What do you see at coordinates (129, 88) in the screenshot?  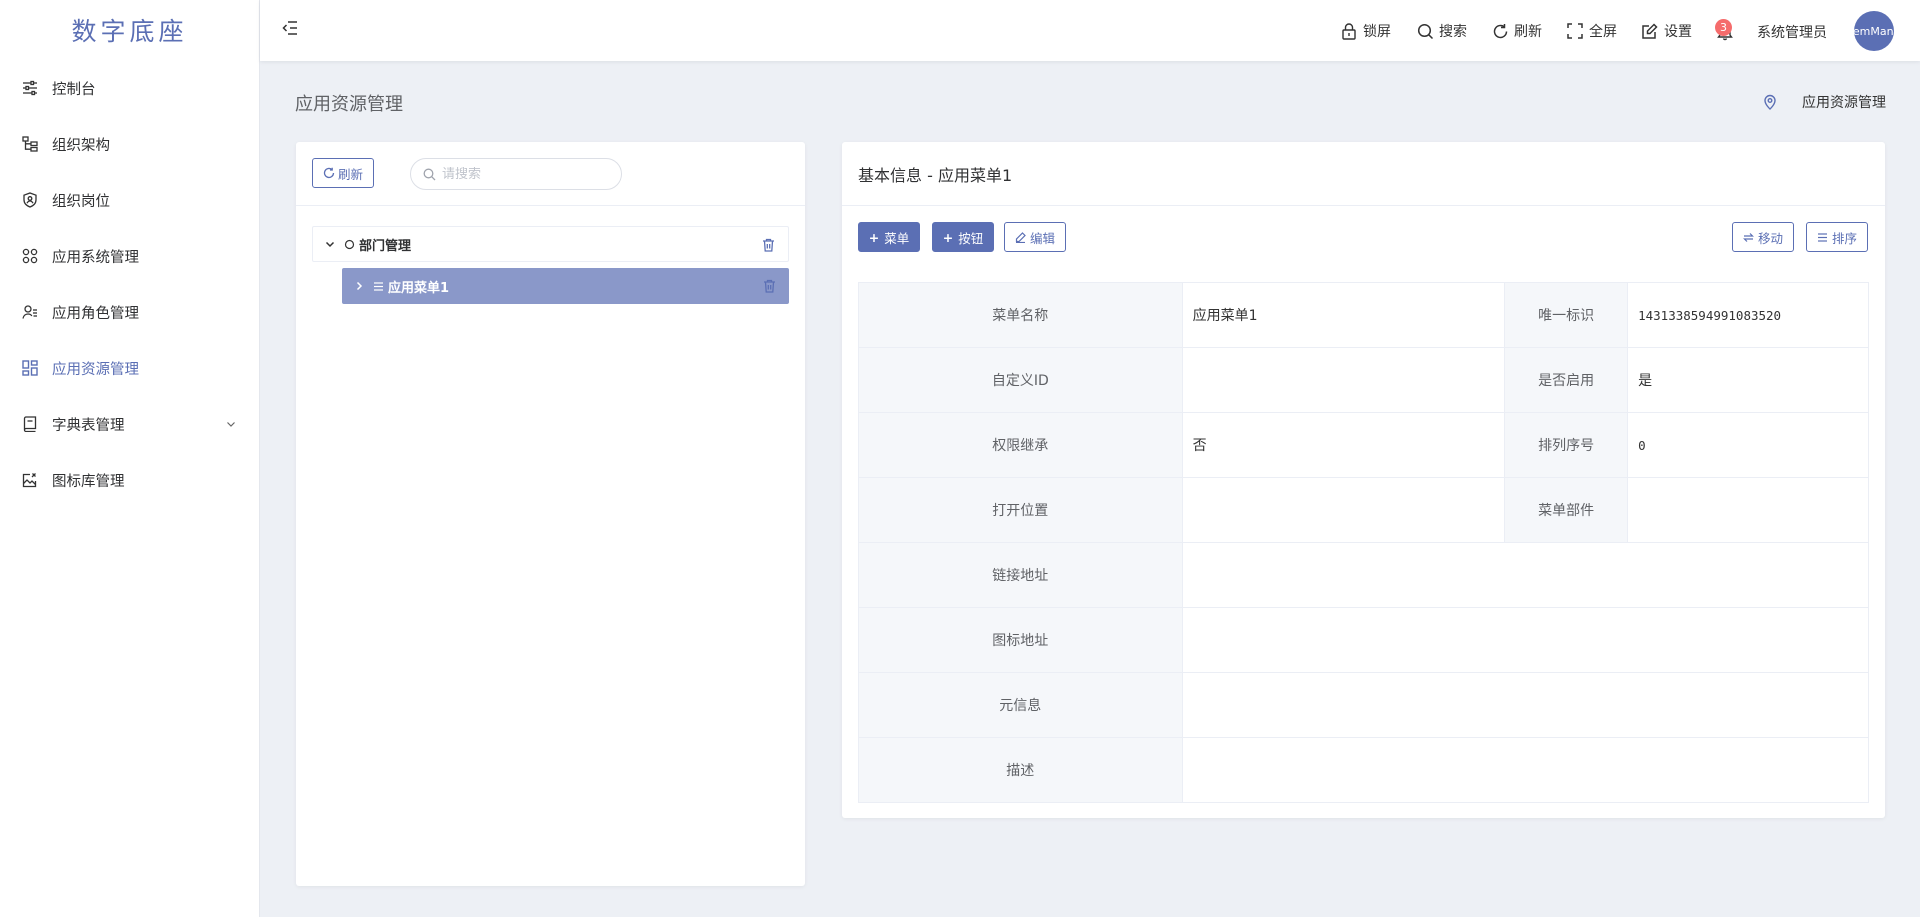 I see `sidebar-item-console: 控制台` at bounding box center [129, 88].